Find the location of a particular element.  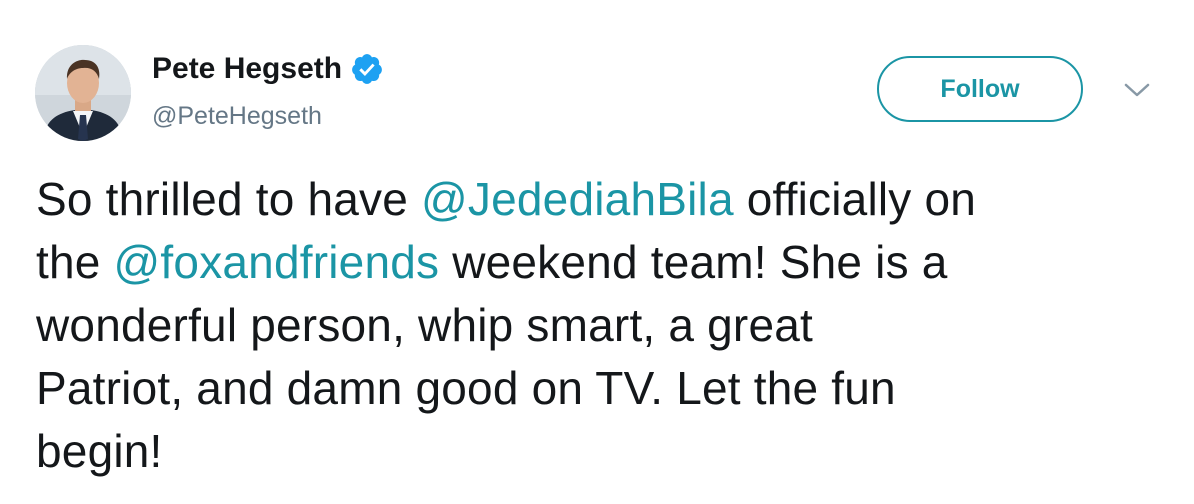

tweet-text-segment: weekend team! She is a is located at coordinates (693, 262).